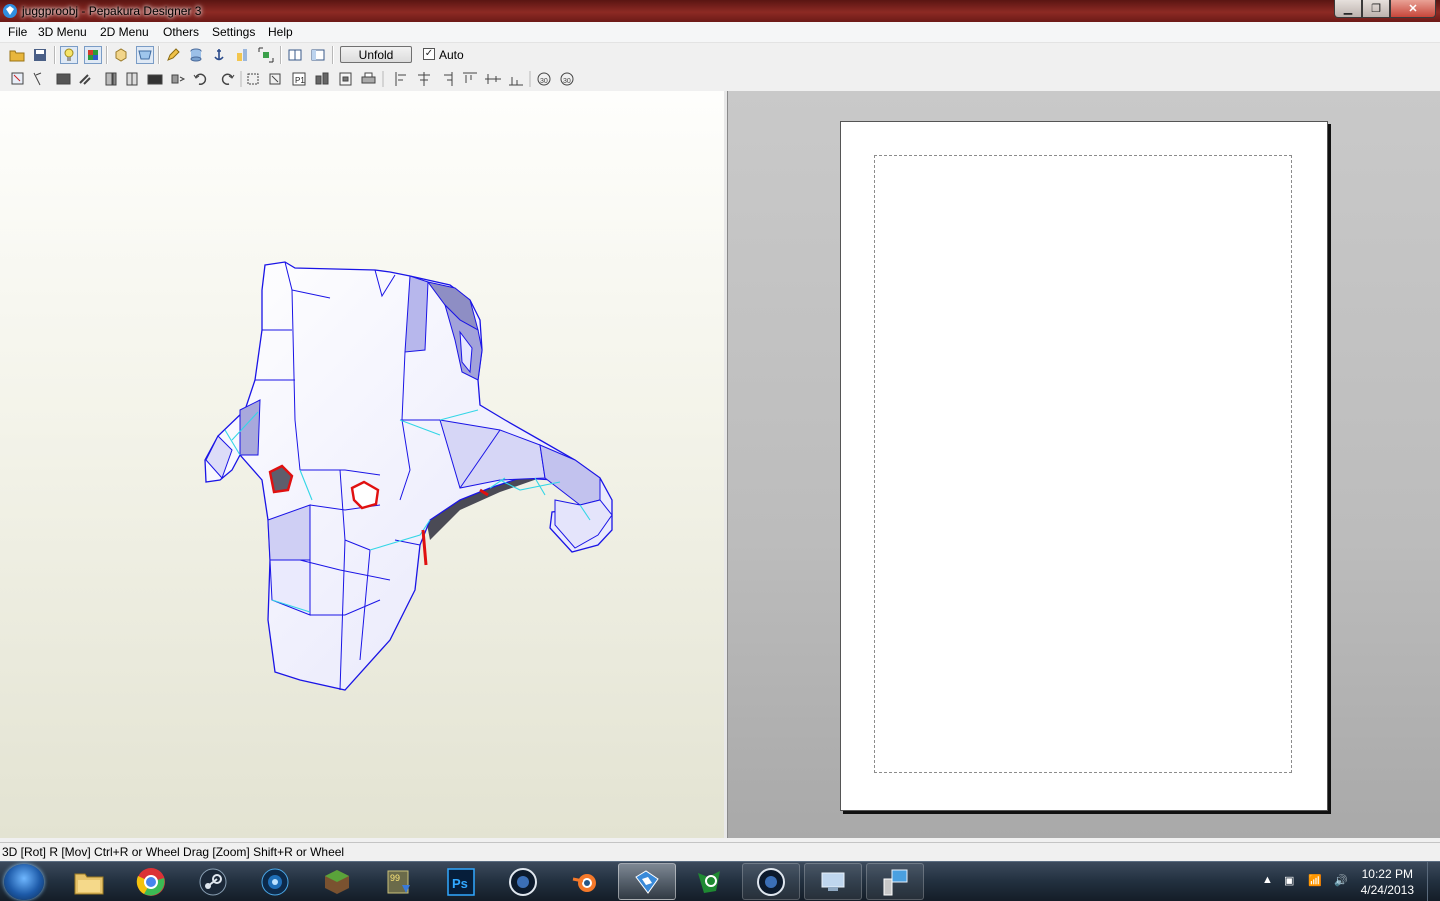 The image size is (1440, 901). What do you see at coordinates (1413, 9) in the screenshot?
I see `close-button: ✕` at bounding box center [1413, 9].